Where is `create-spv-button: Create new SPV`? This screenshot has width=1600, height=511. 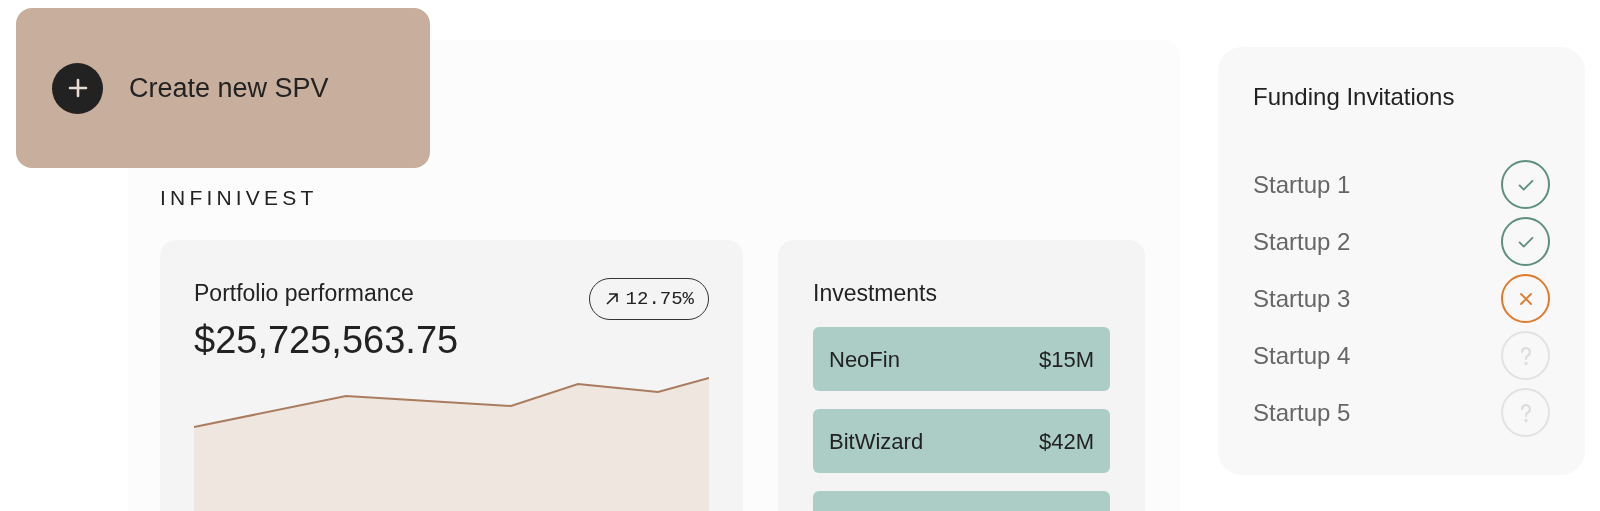 create-spv-button: Create new SPV is located at coordinates (223, 88).